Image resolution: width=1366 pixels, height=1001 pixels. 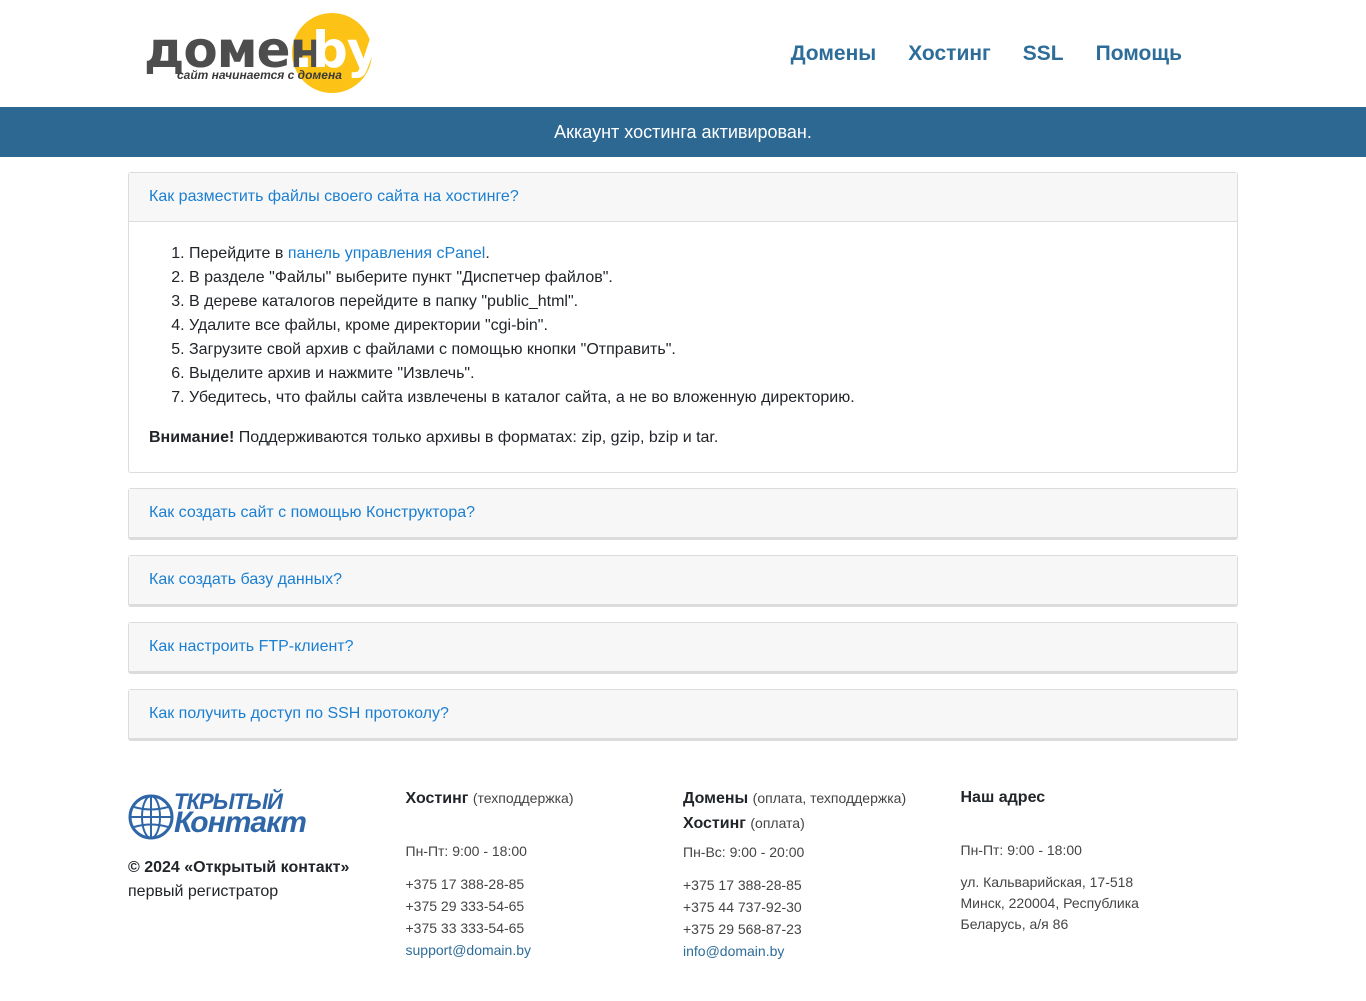 What do you see at coordinates (744, 852) in the screenshot?
I see `domains-hours: Пн-Вс: 9:00 - 20:00` at bounding box center [744, 852].